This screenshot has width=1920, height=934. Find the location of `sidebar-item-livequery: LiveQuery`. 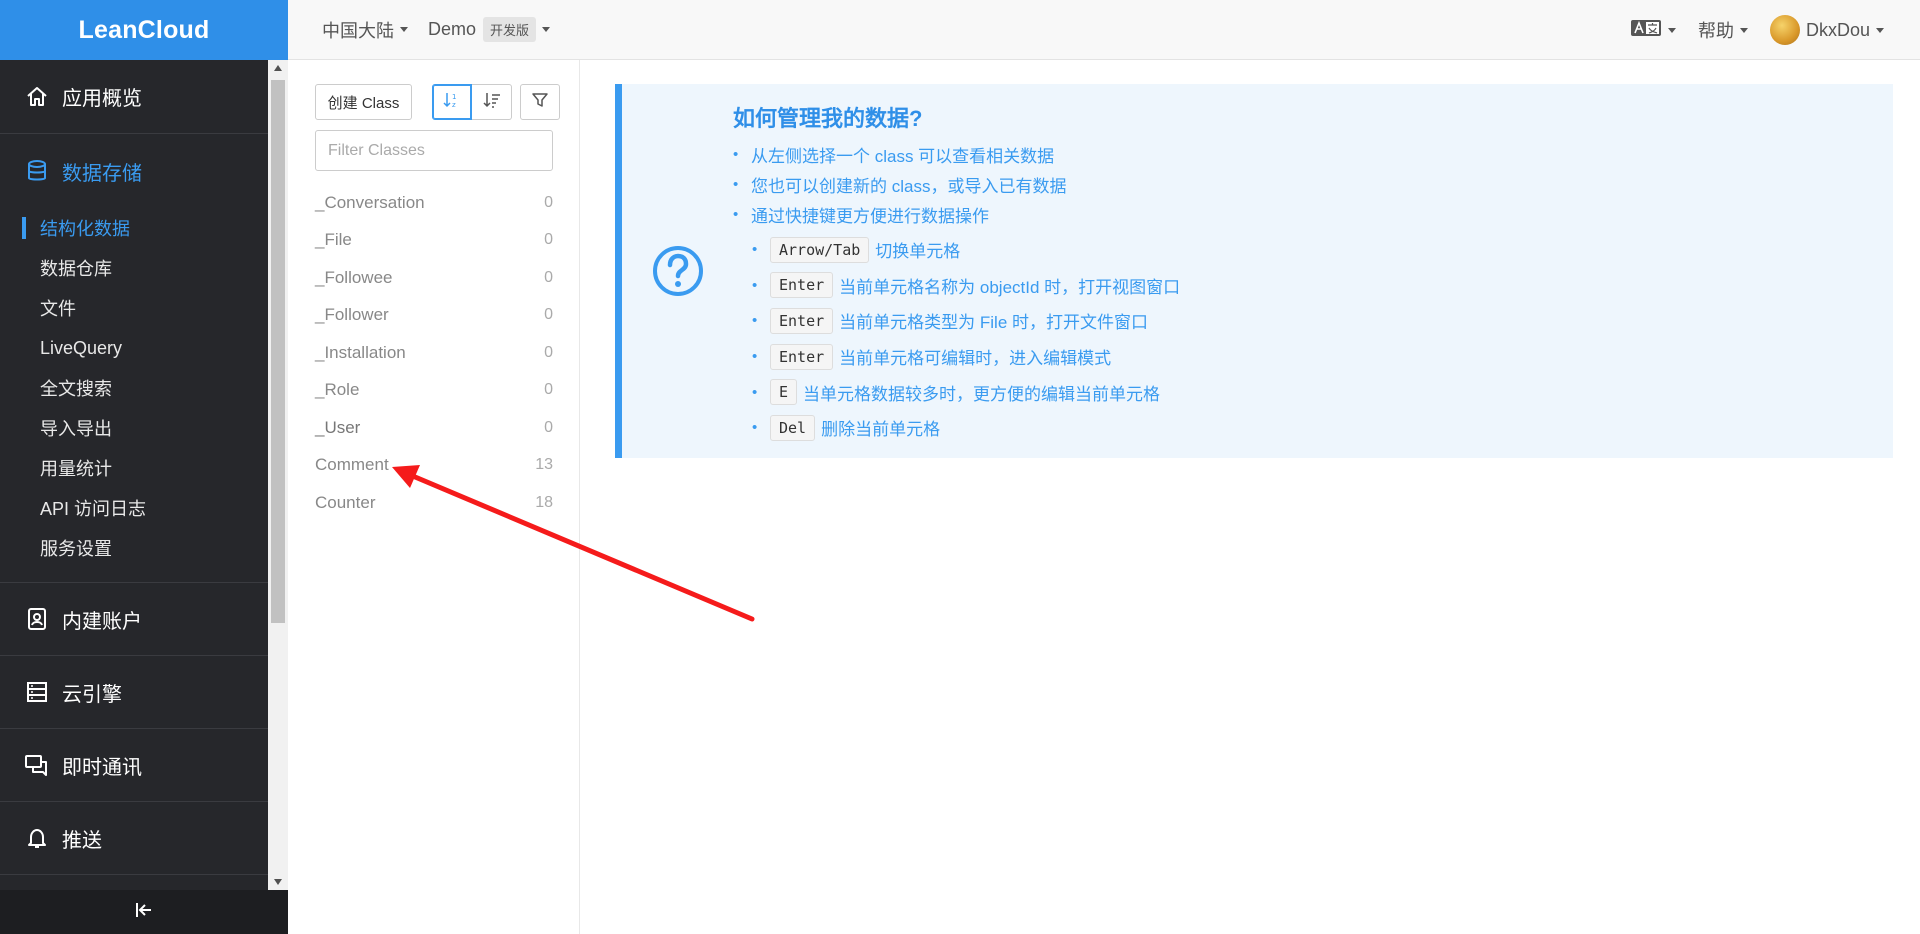

sidebar-item-livequery: LiveQuery is located at coordinates (134, 348).